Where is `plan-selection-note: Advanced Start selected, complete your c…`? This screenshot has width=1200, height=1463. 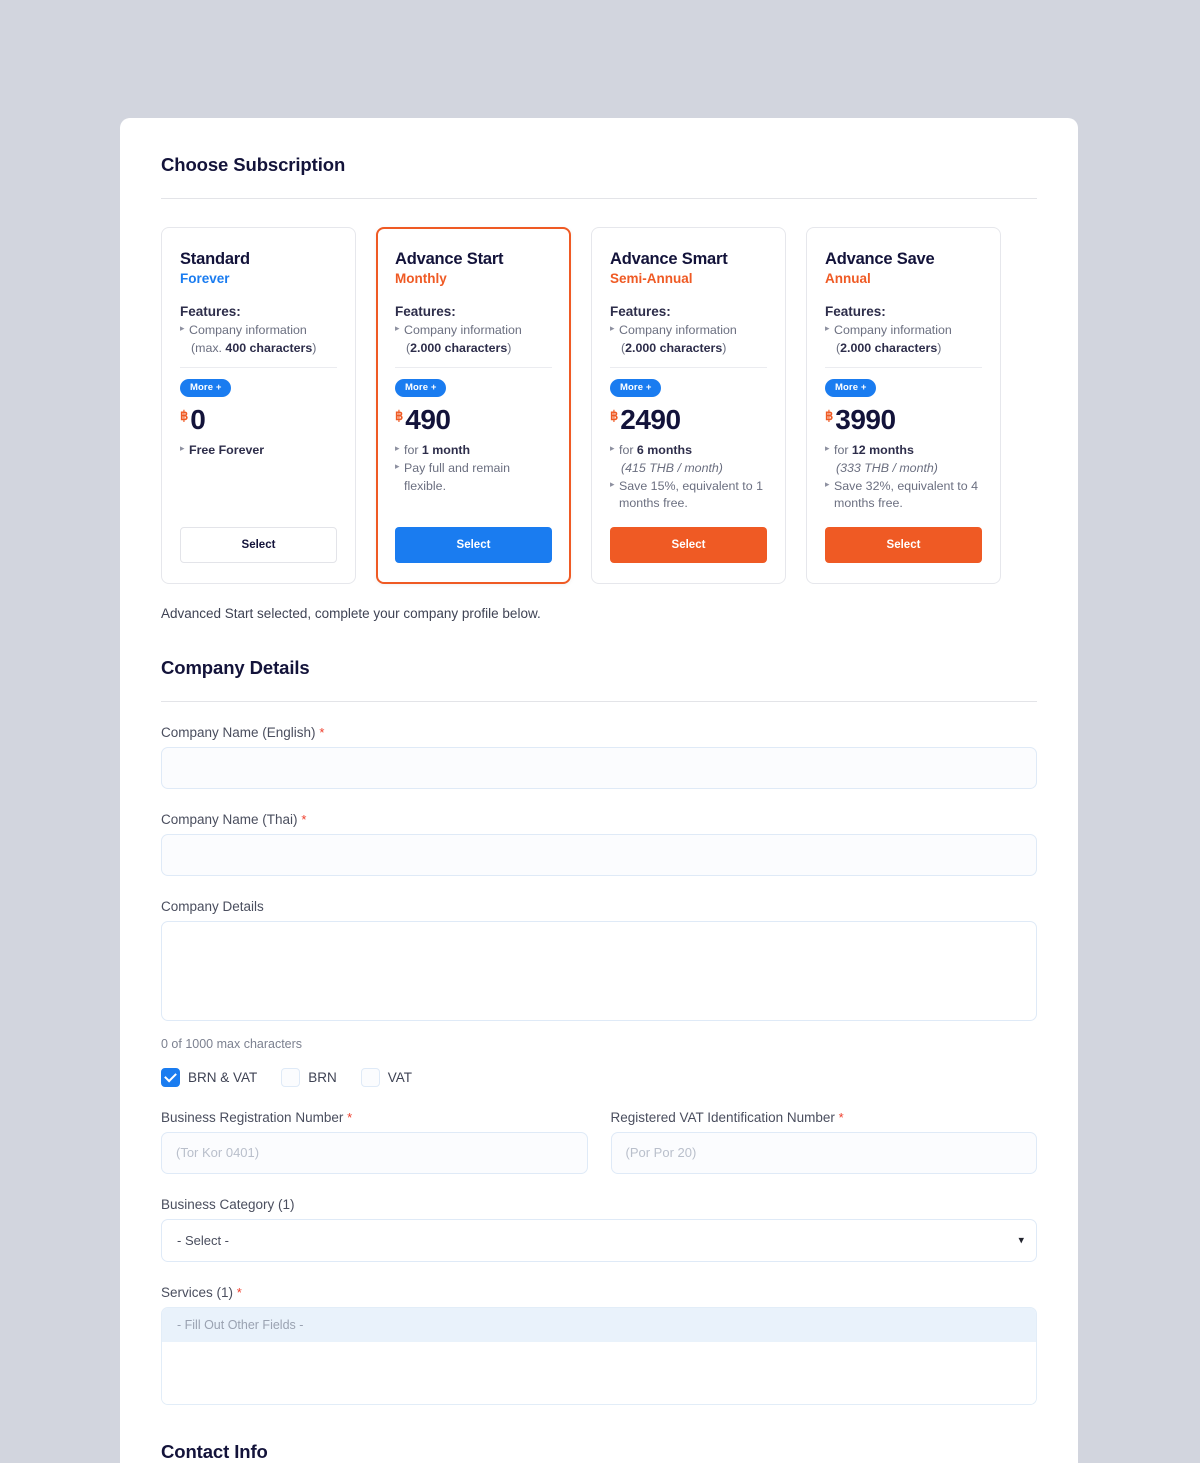 plan-selection-note: Advanced Start selected, complete your c… is located at coordinates (351, 613).